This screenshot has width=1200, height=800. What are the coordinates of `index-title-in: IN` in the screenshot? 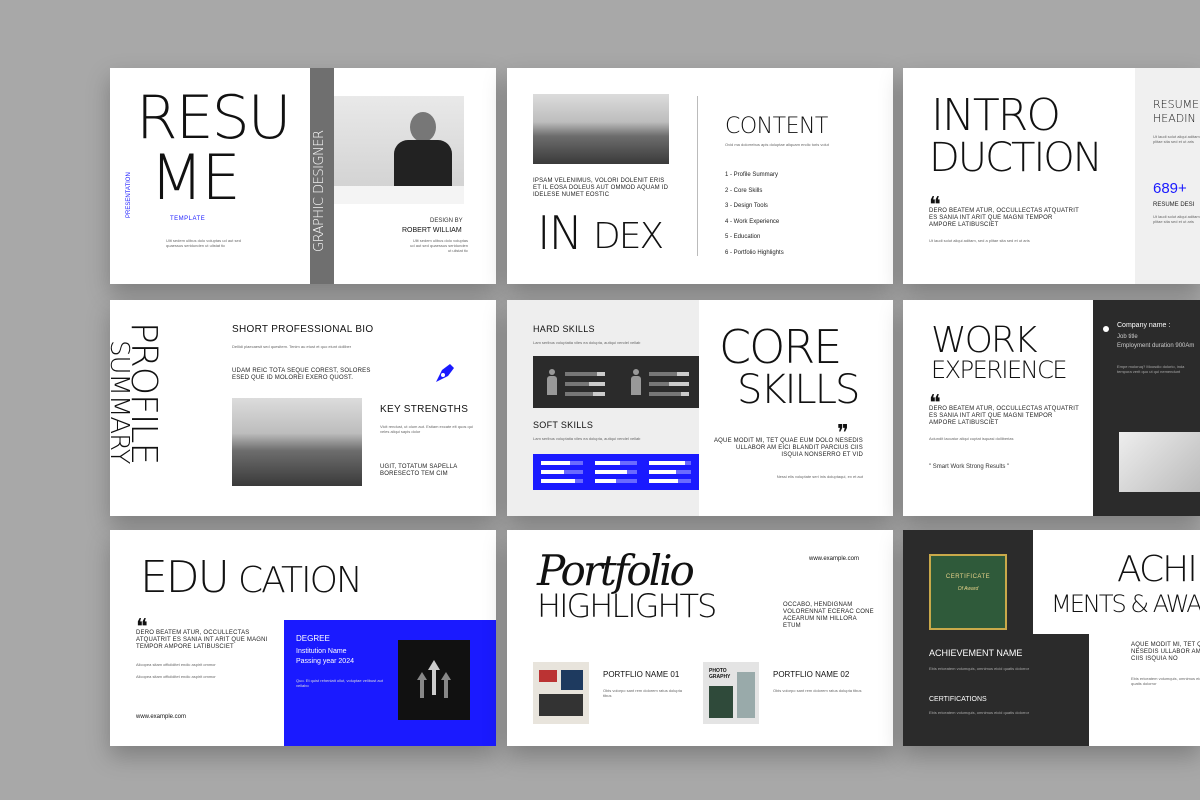 It's located at (560, 233).